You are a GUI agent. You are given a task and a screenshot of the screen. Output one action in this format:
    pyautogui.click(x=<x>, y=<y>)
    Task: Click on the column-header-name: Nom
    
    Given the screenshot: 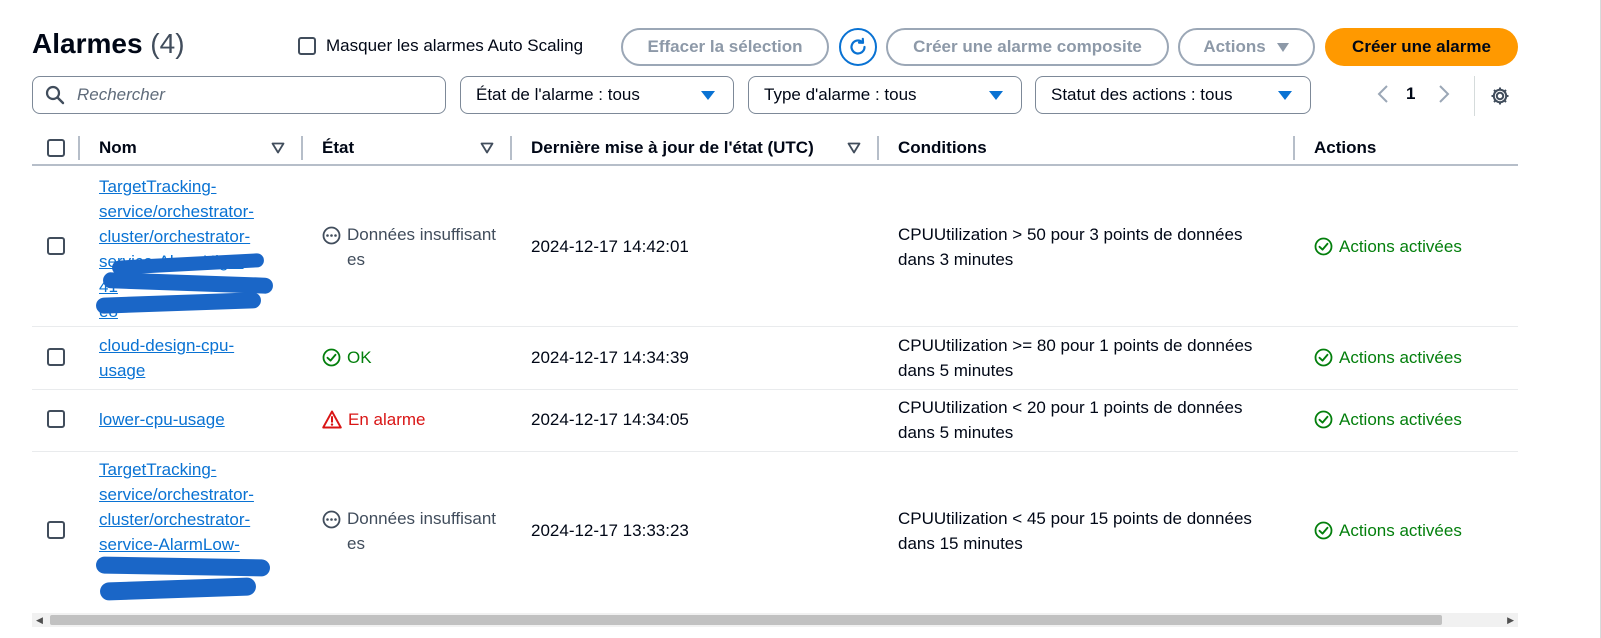 What is the action you would take?
    pyautogui.click(x=118, y=148)
    